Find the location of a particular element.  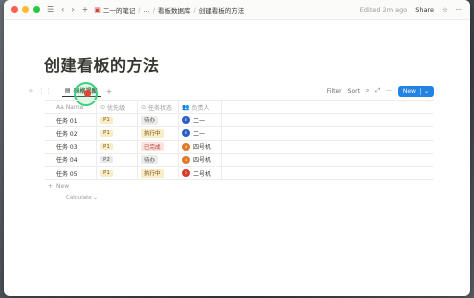

breadcrumb-item: 看板数据库 is located at coordinates (174, 10).